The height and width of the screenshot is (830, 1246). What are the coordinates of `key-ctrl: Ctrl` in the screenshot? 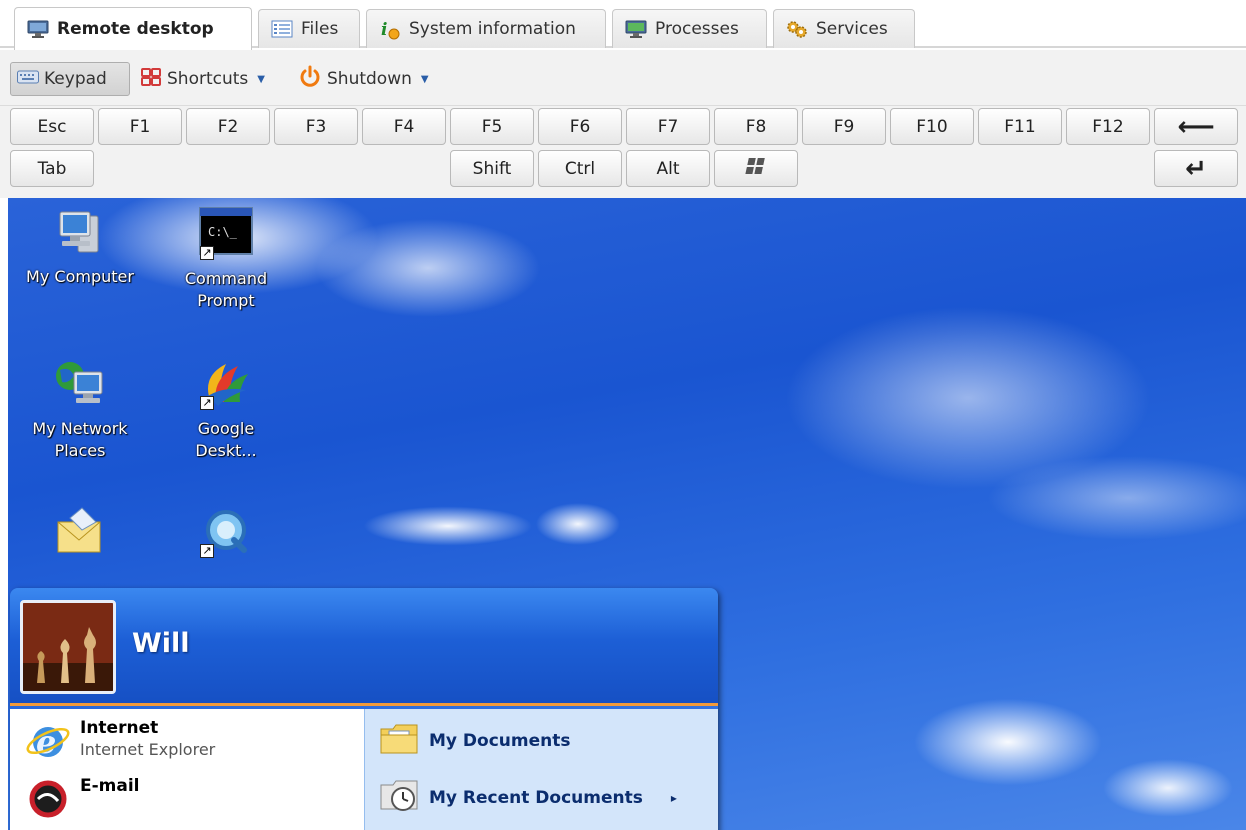 It's located at (580, 168).